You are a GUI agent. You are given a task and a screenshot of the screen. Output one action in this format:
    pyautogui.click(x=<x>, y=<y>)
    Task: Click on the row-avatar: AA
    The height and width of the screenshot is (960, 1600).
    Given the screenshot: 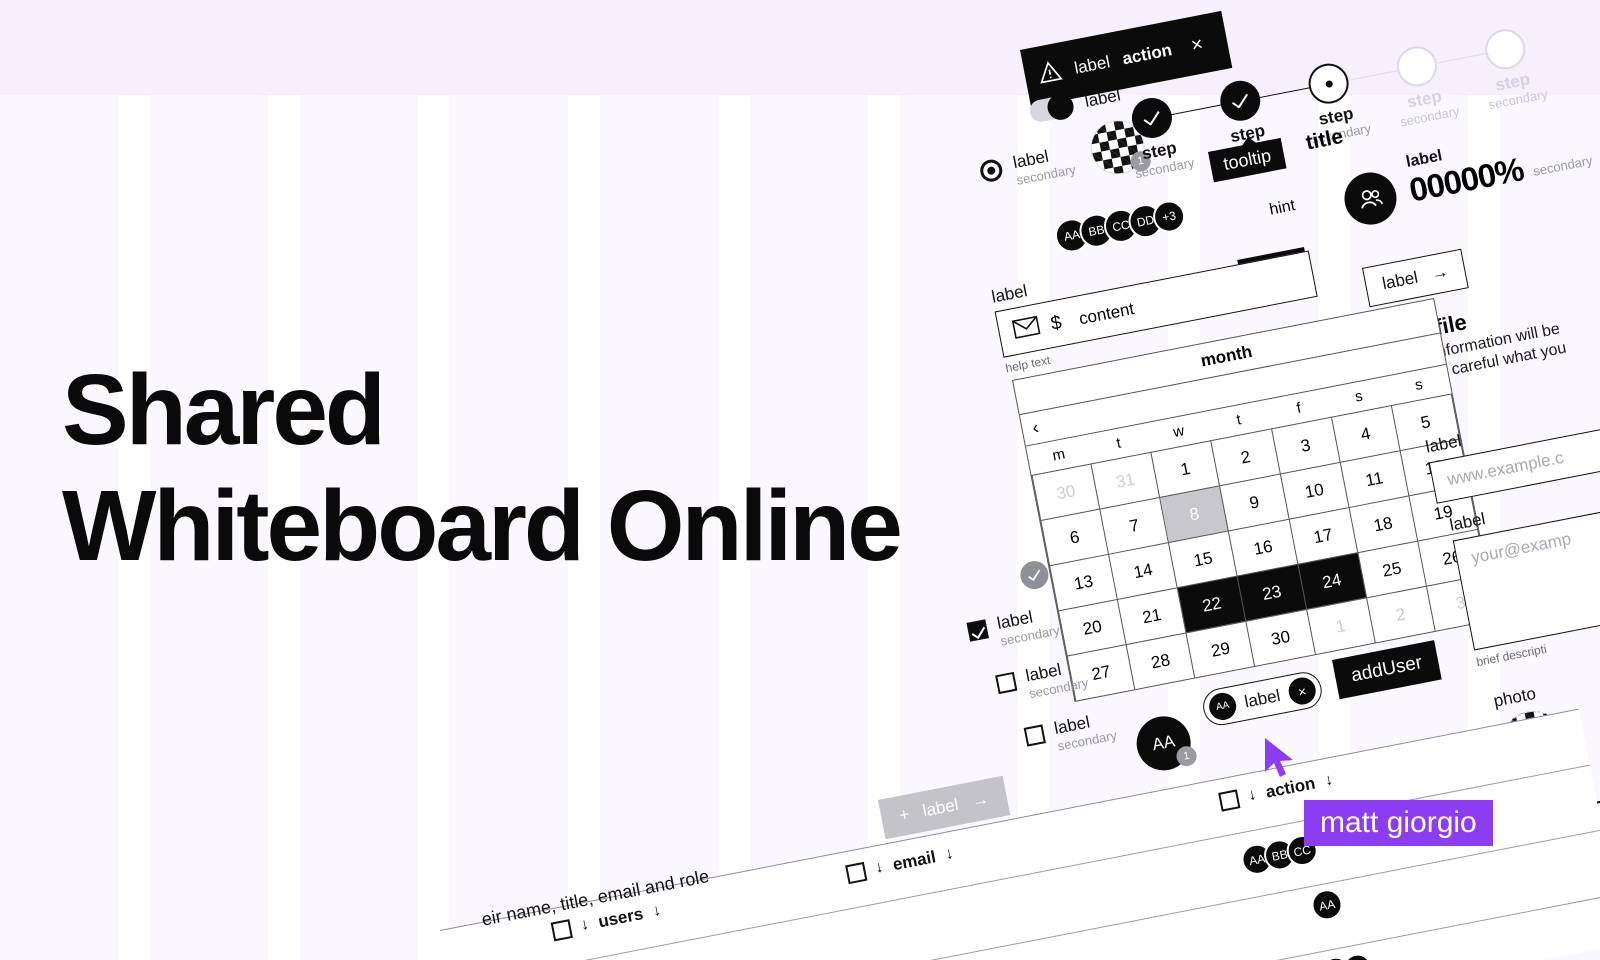 What is the action you would take?
    pyautogui.click(x=1327, y=904)
    